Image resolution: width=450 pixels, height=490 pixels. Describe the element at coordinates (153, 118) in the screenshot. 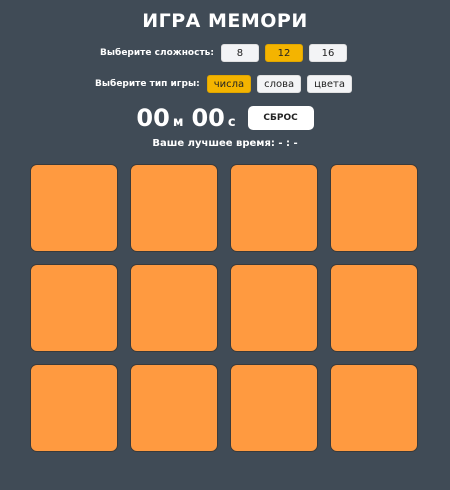

I see `timer-minutes: 00` at that location.